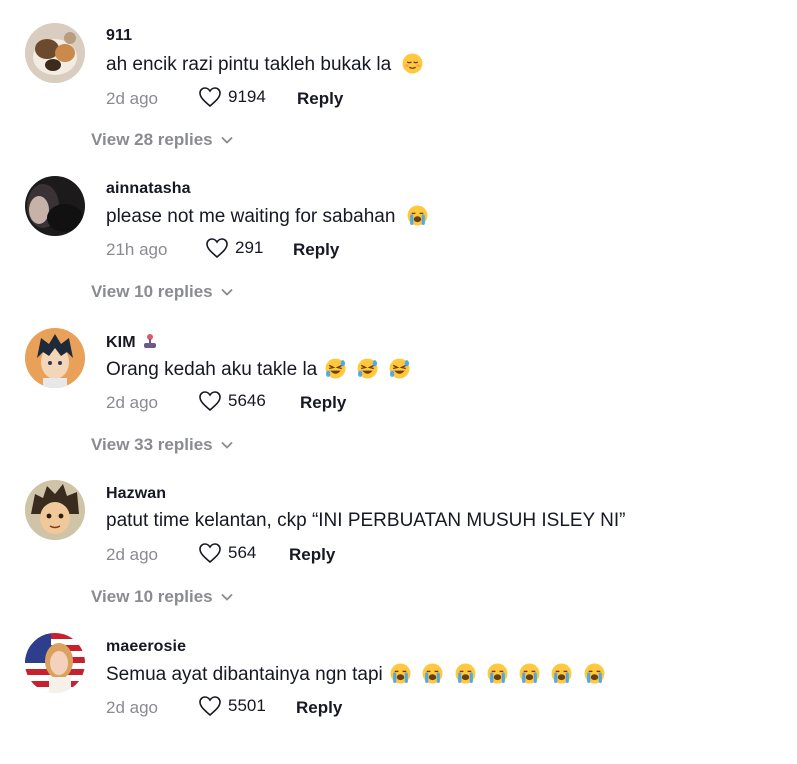 This screenshot has width=797, height=764. What do you see at coordinates (247, 400) in the screenshot?
I see `like-count: 5646` at bounding box center [247, 400].